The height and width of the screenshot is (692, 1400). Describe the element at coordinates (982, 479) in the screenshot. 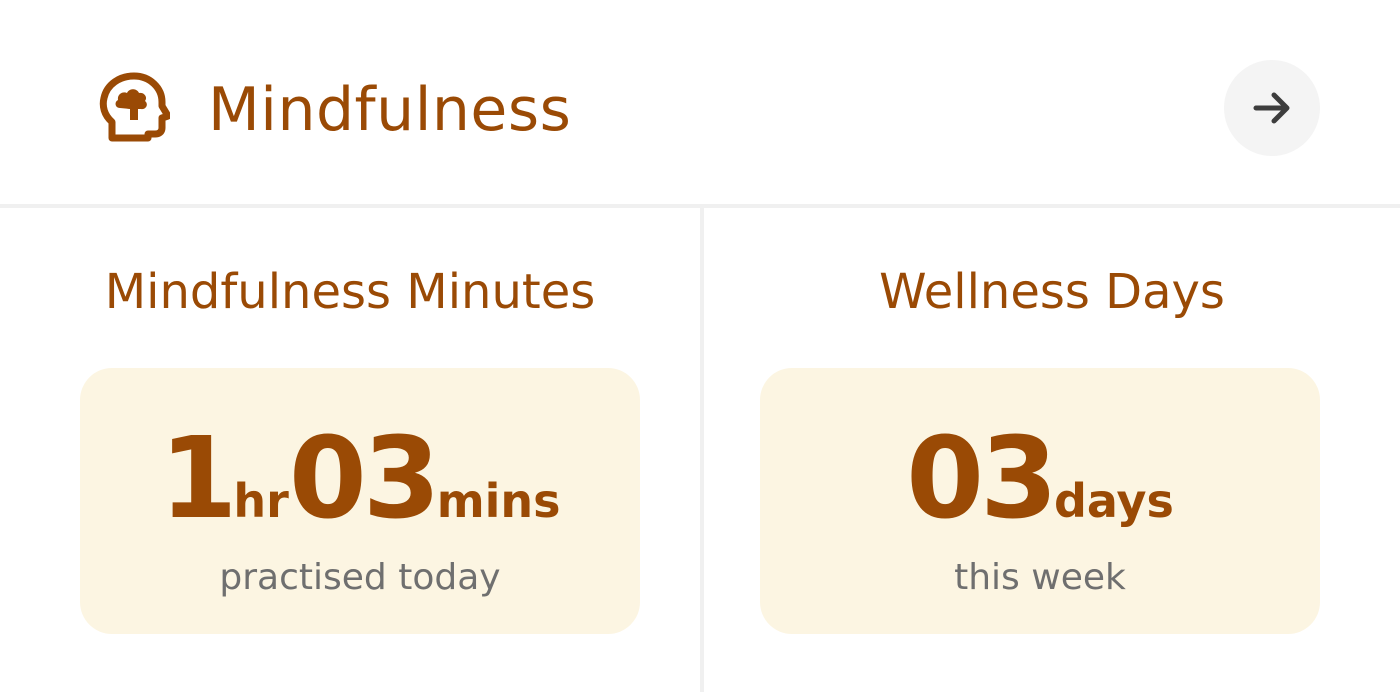

I see `days-number: 03` at that location.